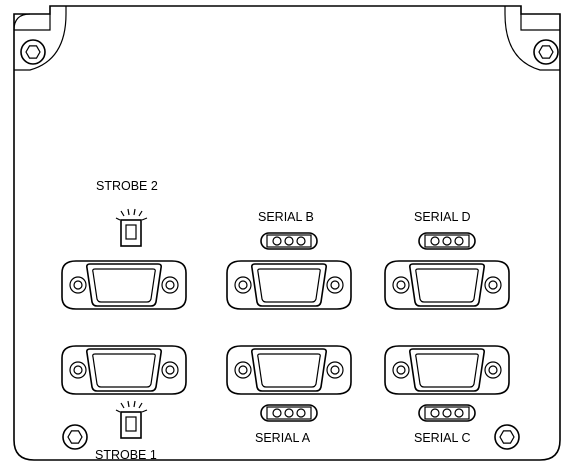 The image size is (571, 463). What do you see at coordinates (286, 217) in the screenshot?
I see `serial-b-label: SERIAL B` at bounding box center [286, 217].